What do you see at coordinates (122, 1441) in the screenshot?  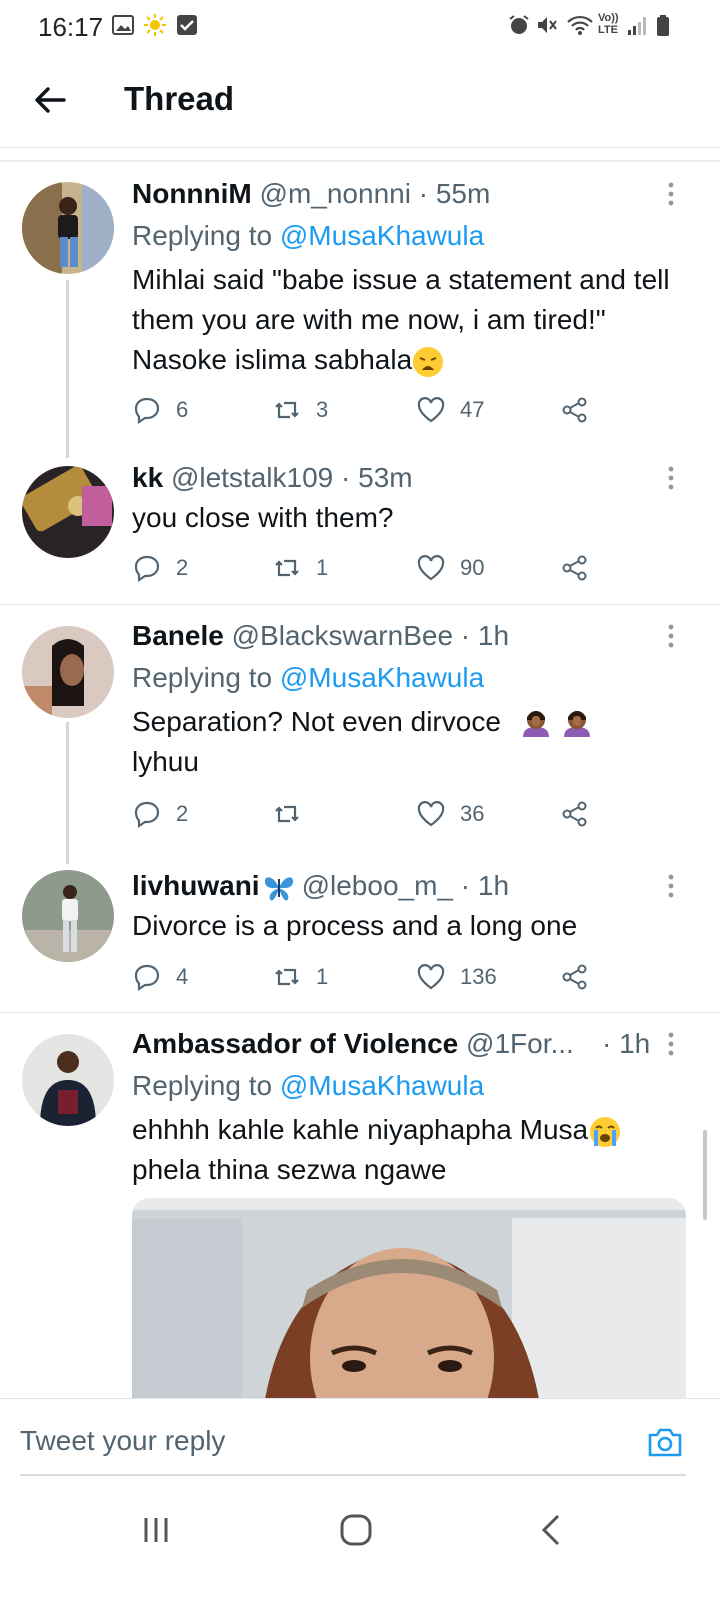 I see `reply-input: Tweet your reply` at bounding box center [122, 1441].